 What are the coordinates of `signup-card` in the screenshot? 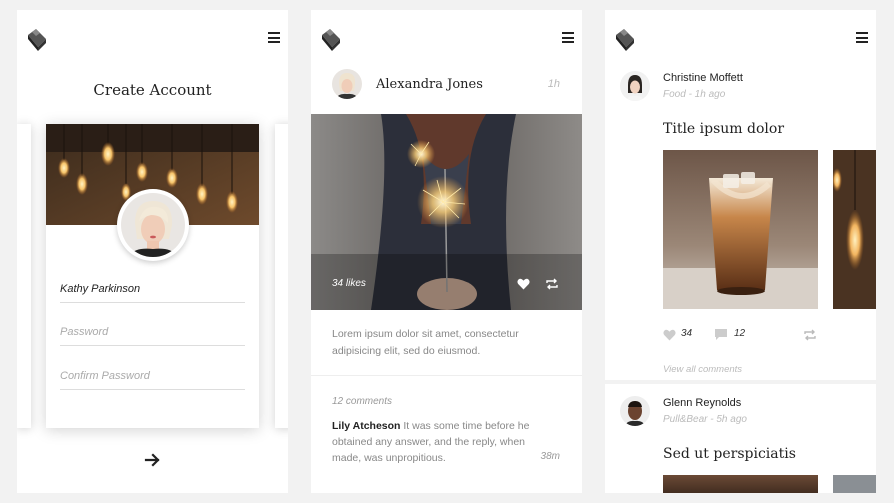 It's located at (152, 276).